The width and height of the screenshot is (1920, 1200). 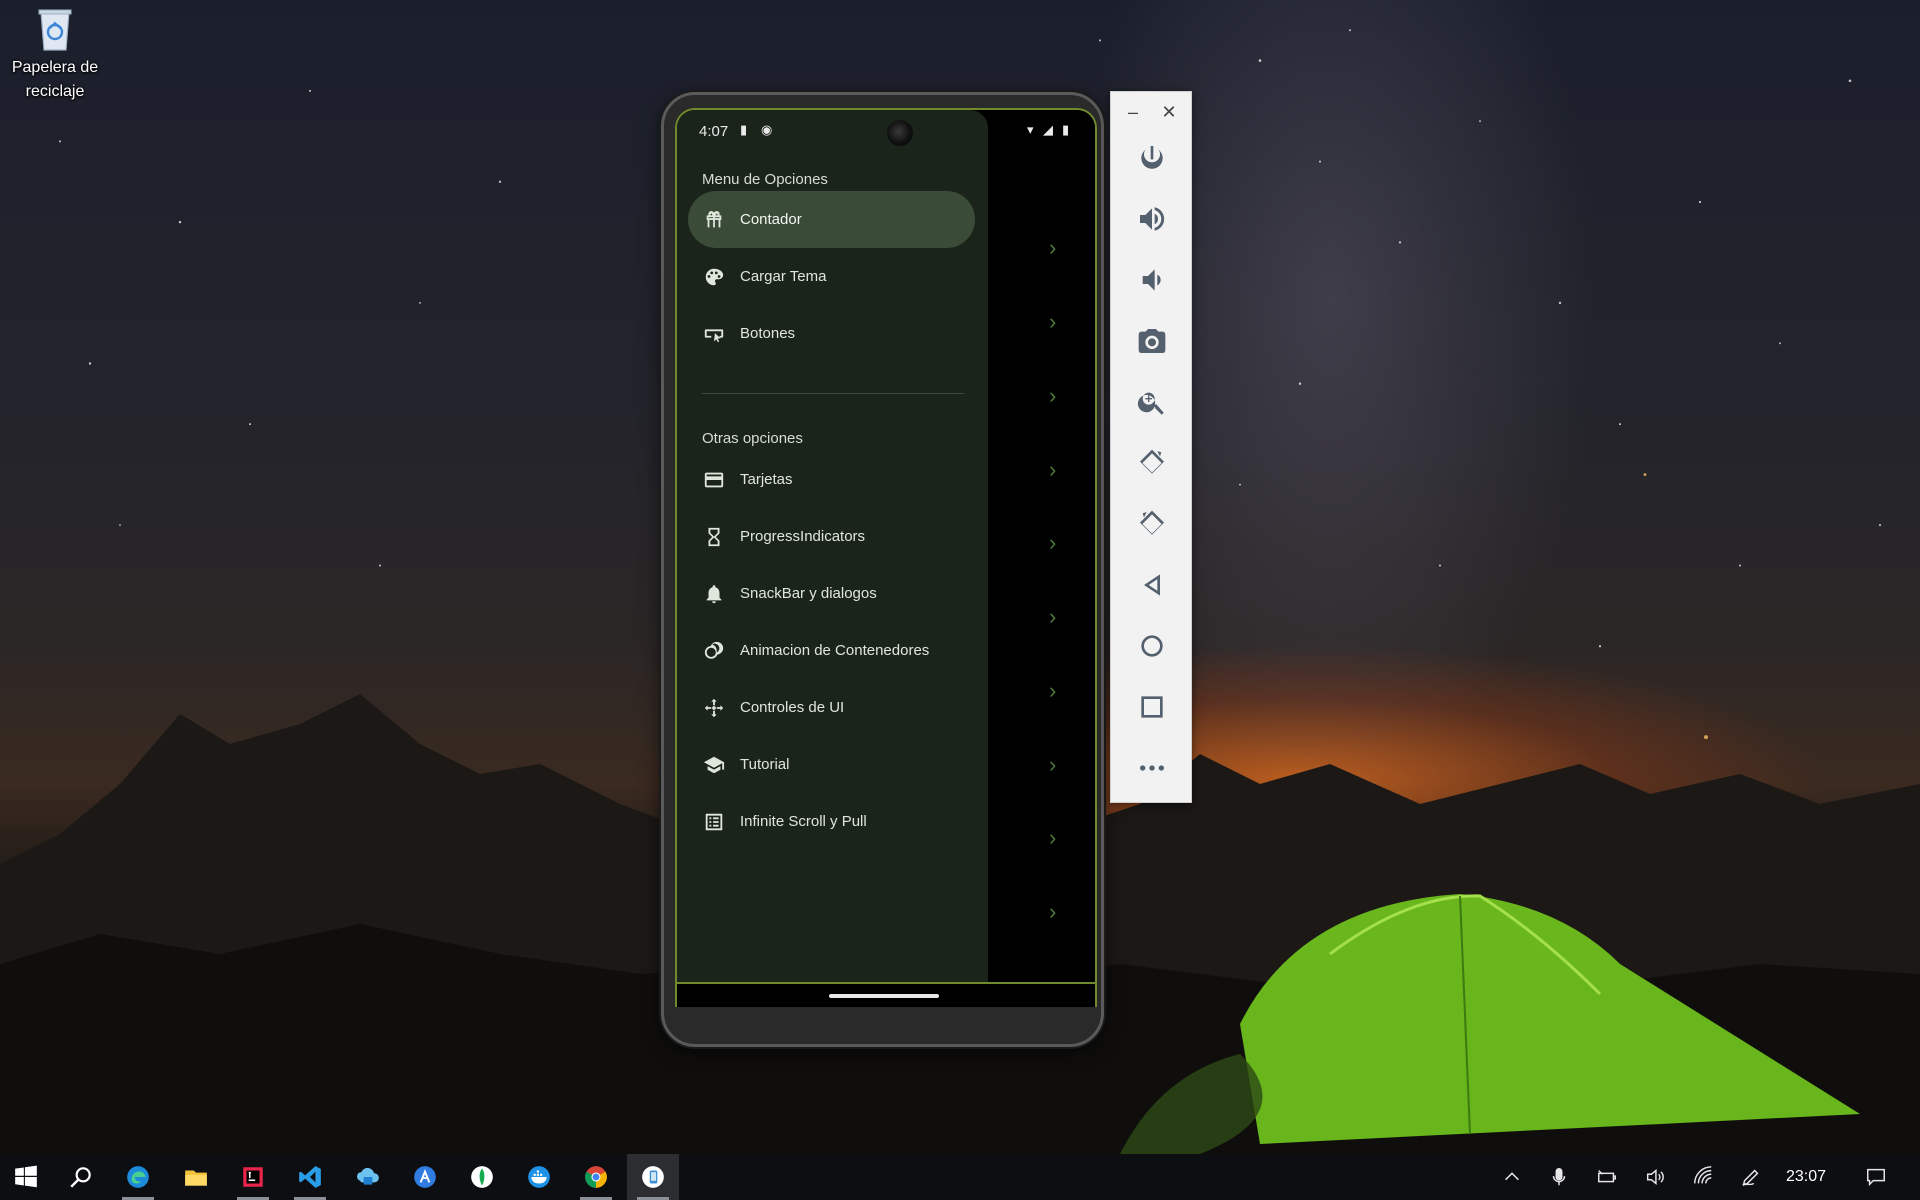 I want to click on volume-down-icon, so click(x=1151, y=280).